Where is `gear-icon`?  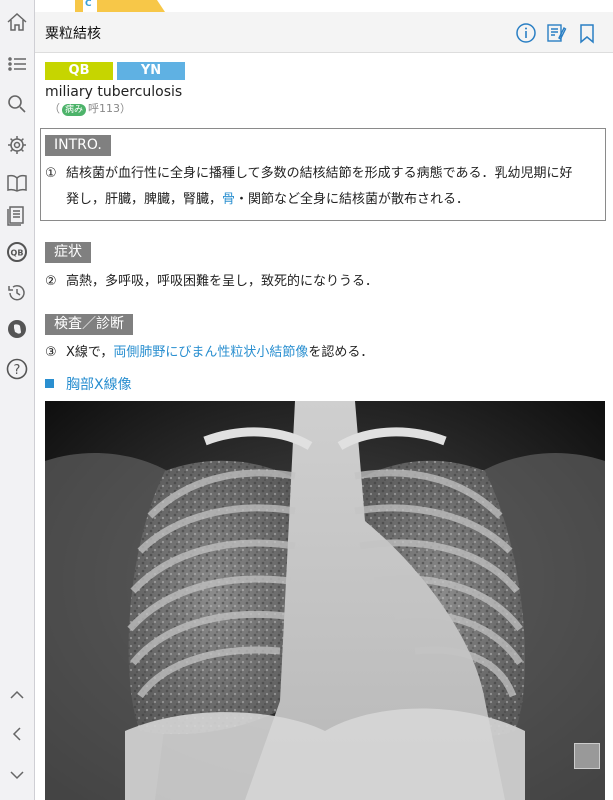
gear-icon is located at coordinates (17, 145).